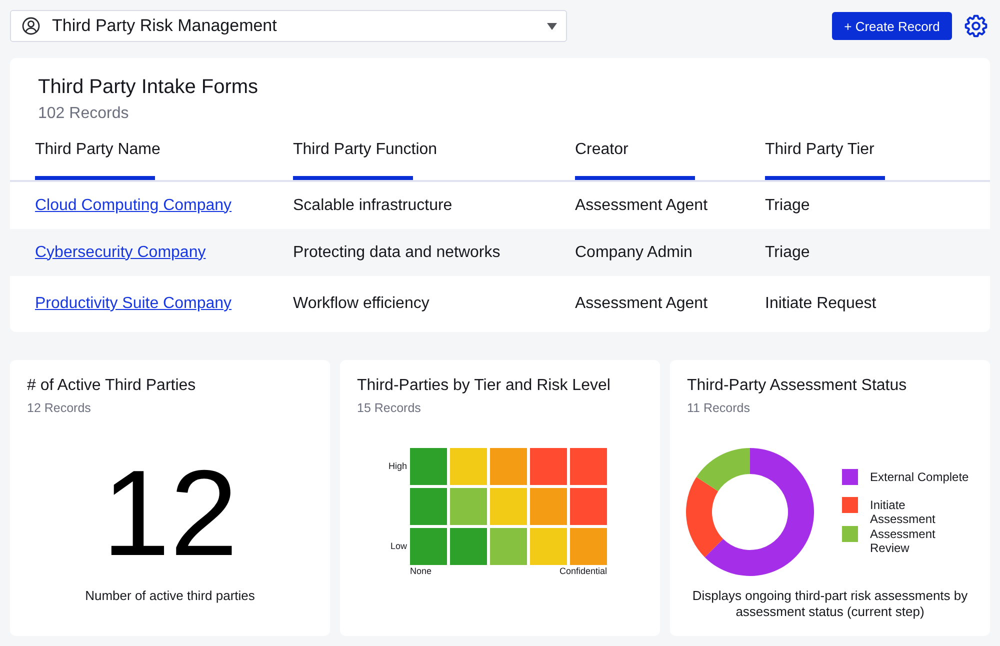  I want to click on record-count: 12 Records, so click(59, 408).